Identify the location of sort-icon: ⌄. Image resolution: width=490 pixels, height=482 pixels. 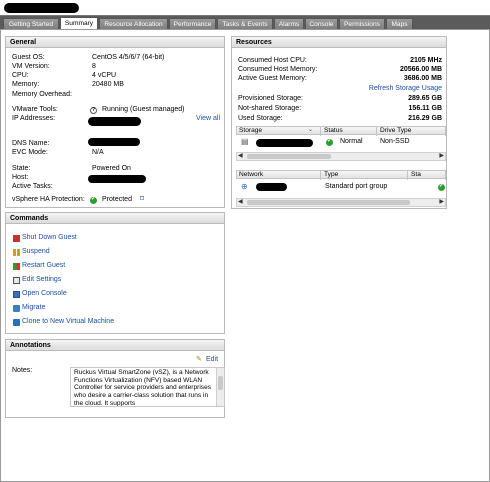
(310, 129).